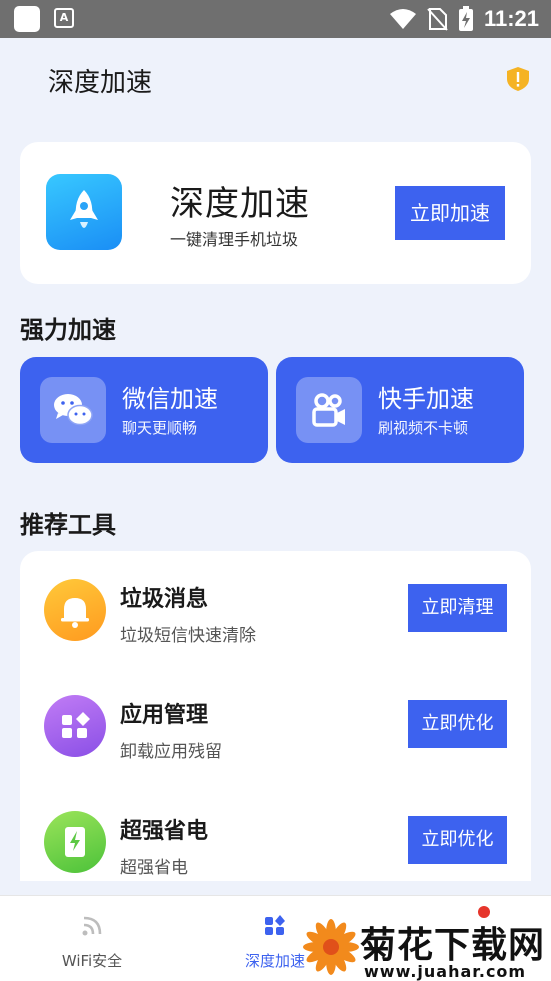 The width and height of the screenshot is (551, 981). I want to click on clean-now-button: 立即清理, so click(457, 608).